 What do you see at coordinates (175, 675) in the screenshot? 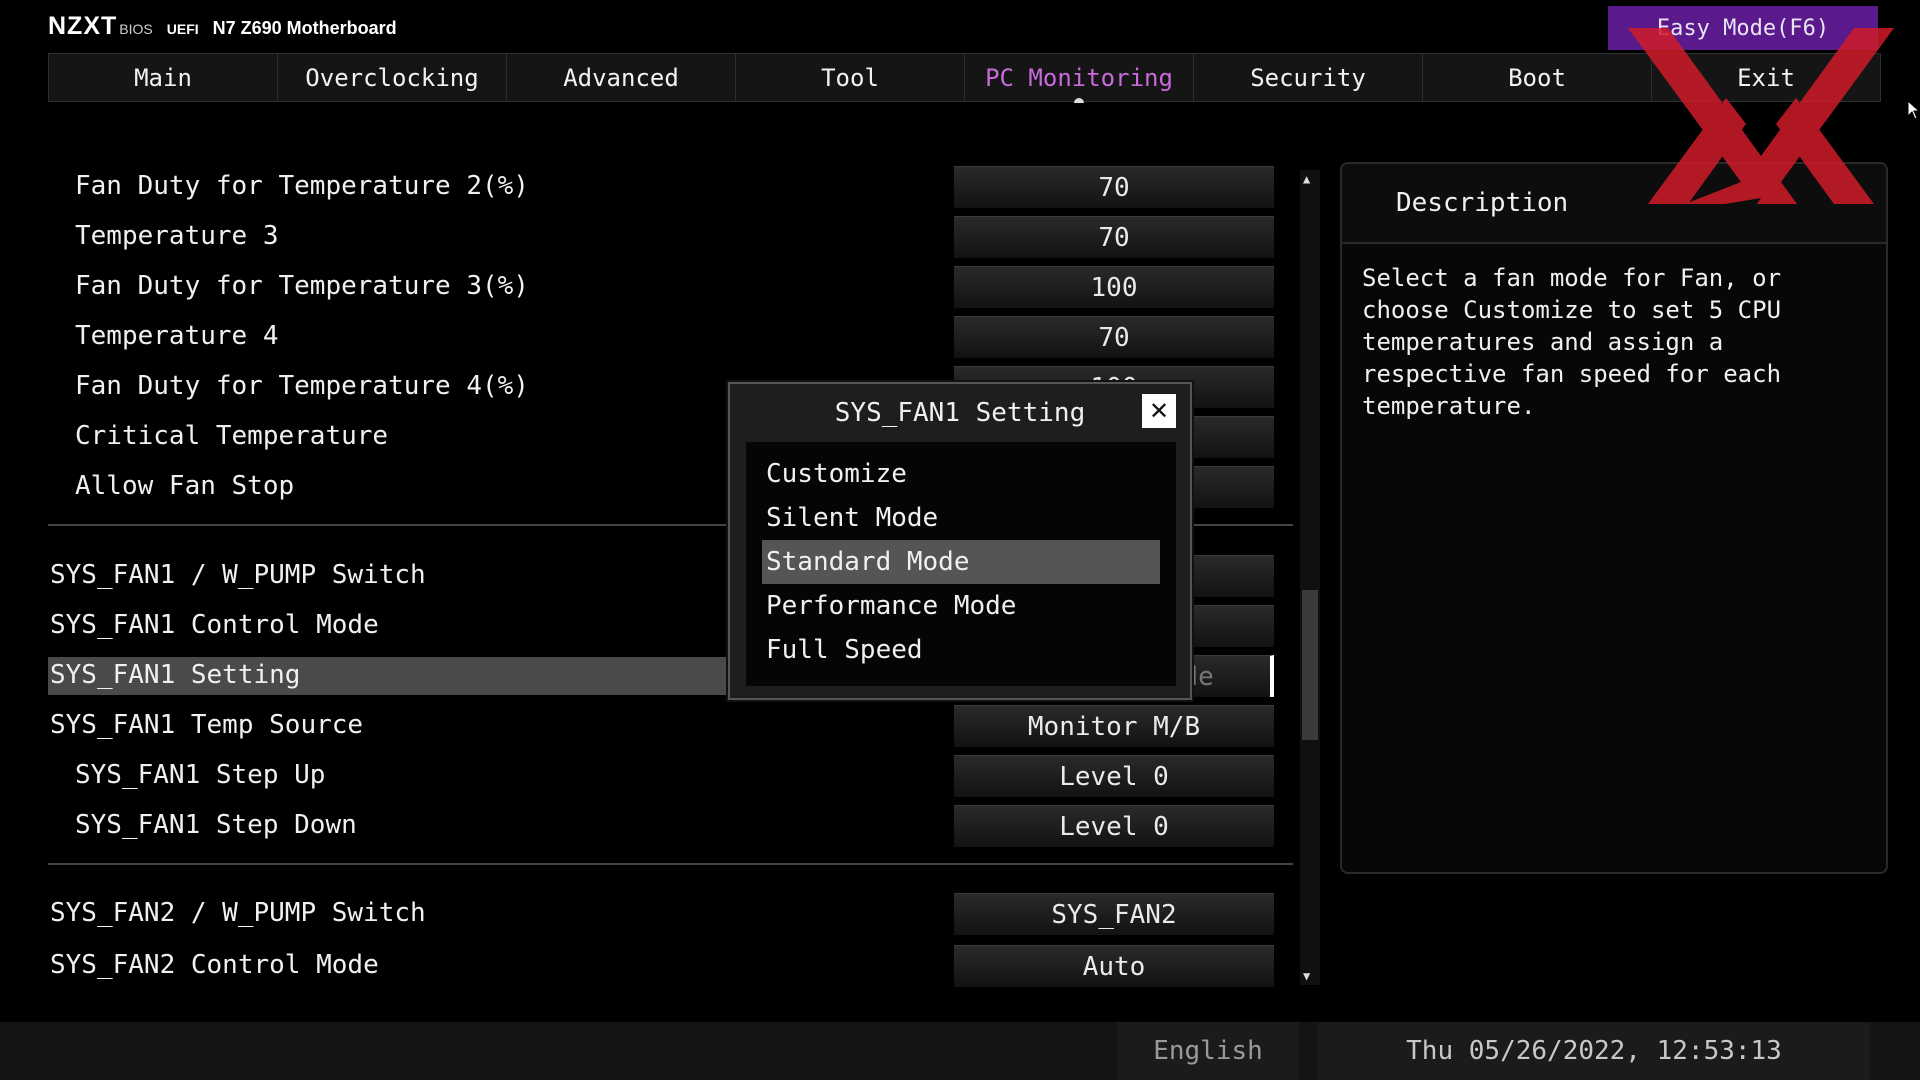
I see `setting-label: SYS_FAN1 Setting` at bounding box center [175, 675].